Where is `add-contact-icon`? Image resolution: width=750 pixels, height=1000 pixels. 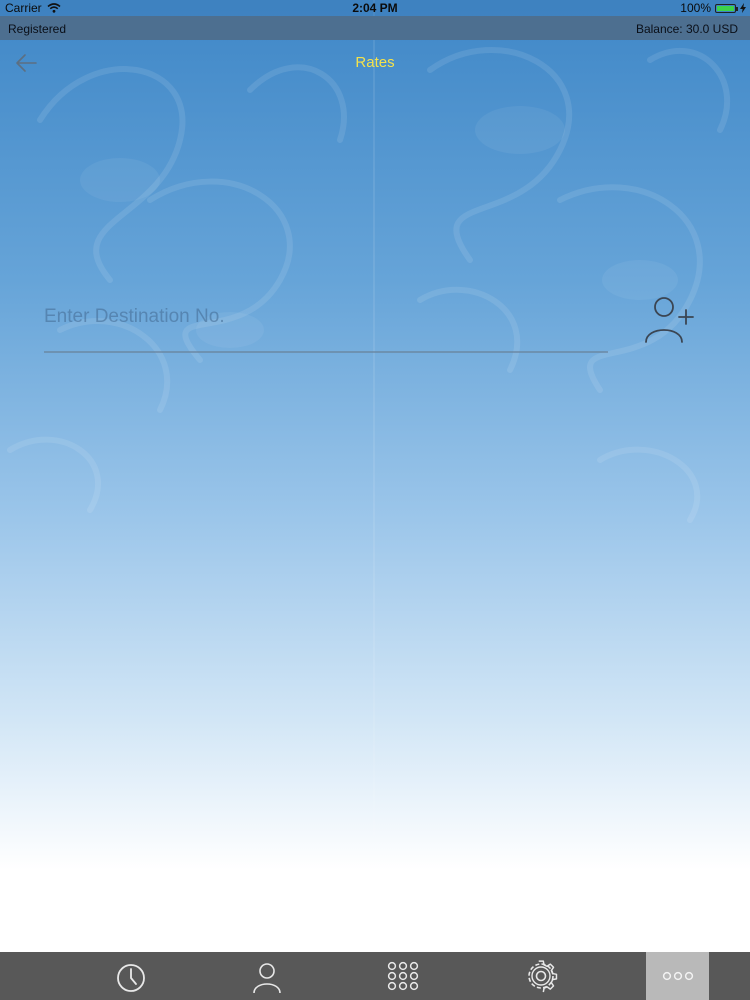 add-contact-icon is located at coordinates (669, 320).